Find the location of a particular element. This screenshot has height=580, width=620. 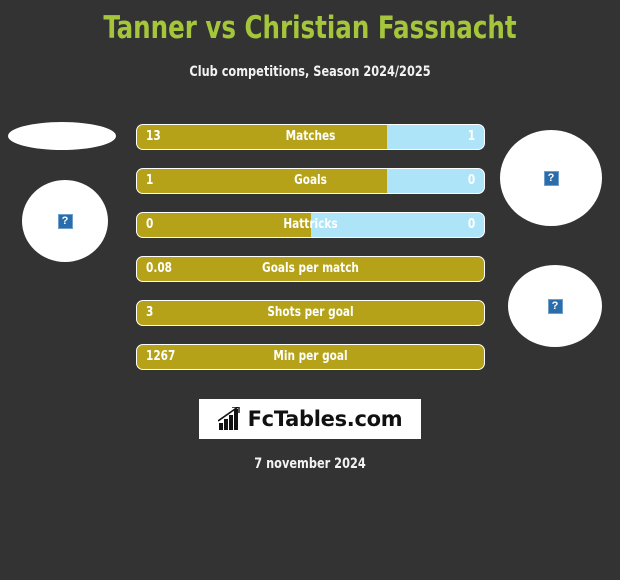

player1-value: 0 is located at coordinates (150, 224).